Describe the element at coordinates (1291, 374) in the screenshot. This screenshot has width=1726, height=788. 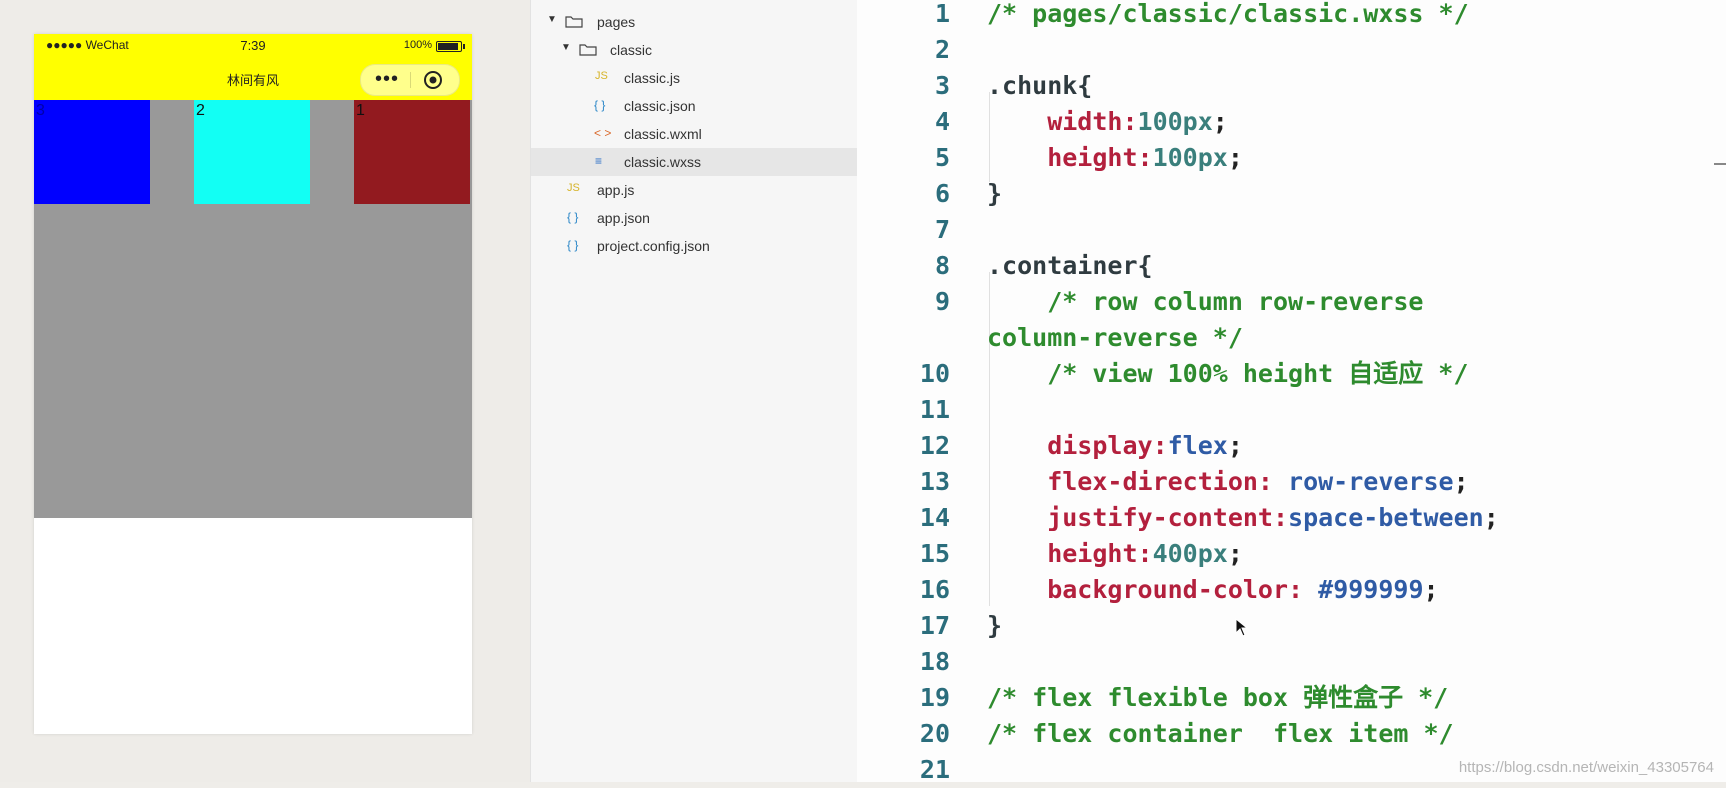
I see `code-line: 10 /* view 100% height 自适应 */` at that location.